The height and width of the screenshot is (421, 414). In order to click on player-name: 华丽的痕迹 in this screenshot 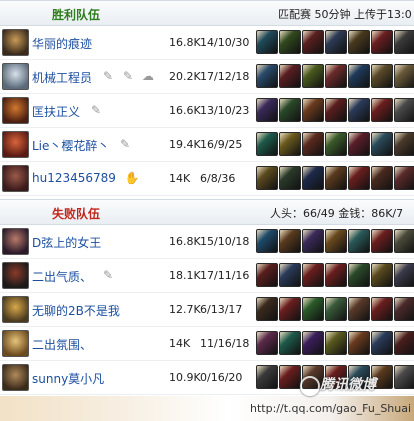, I will do `click(62, 43)`.